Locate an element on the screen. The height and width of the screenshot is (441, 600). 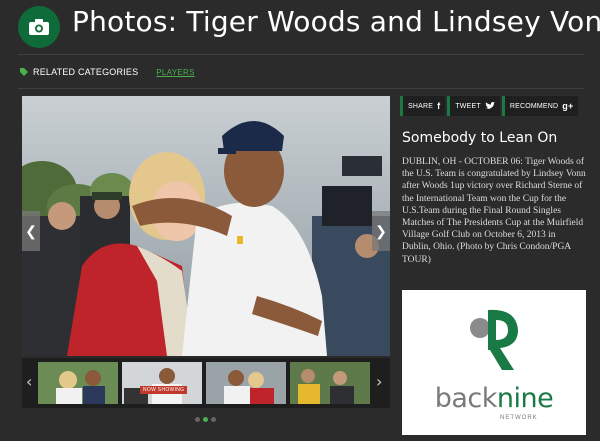
facebook-share-button: SHARE f is located at coordinates (423, 106).